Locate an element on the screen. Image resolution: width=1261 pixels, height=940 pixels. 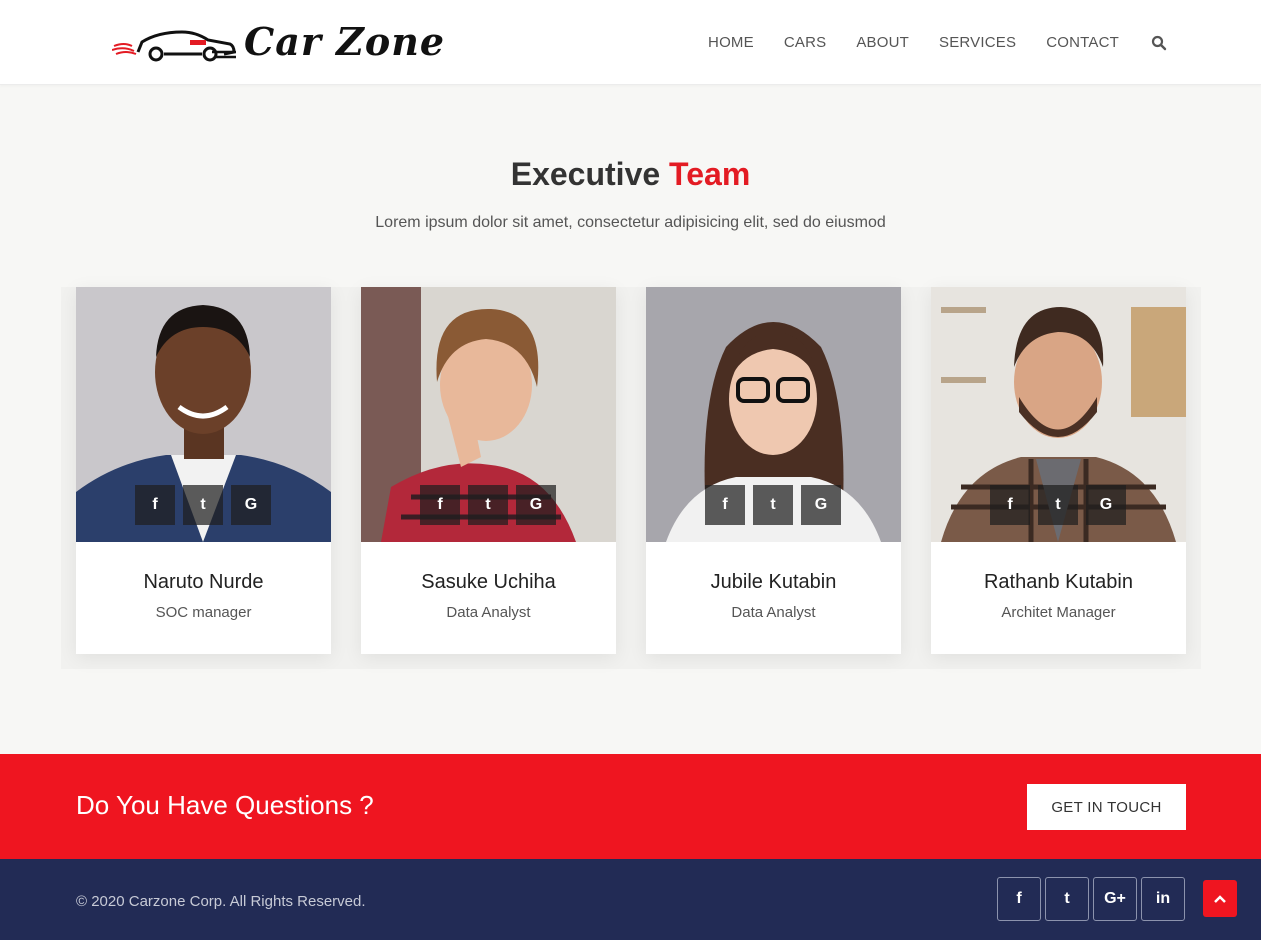
member-name: Naruto Nurde is located at coordinates (203, 582).